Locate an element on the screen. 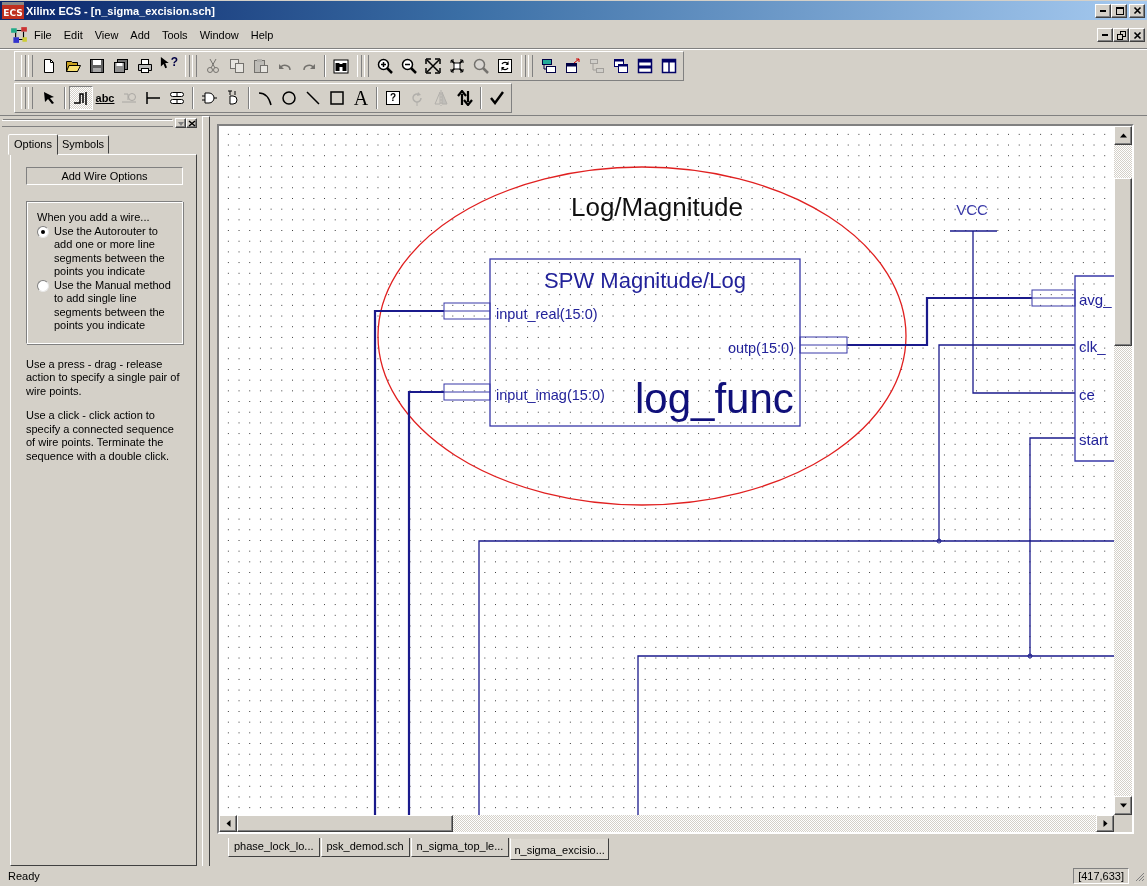  panel-tab: Options is located at coordinates (33, 144).